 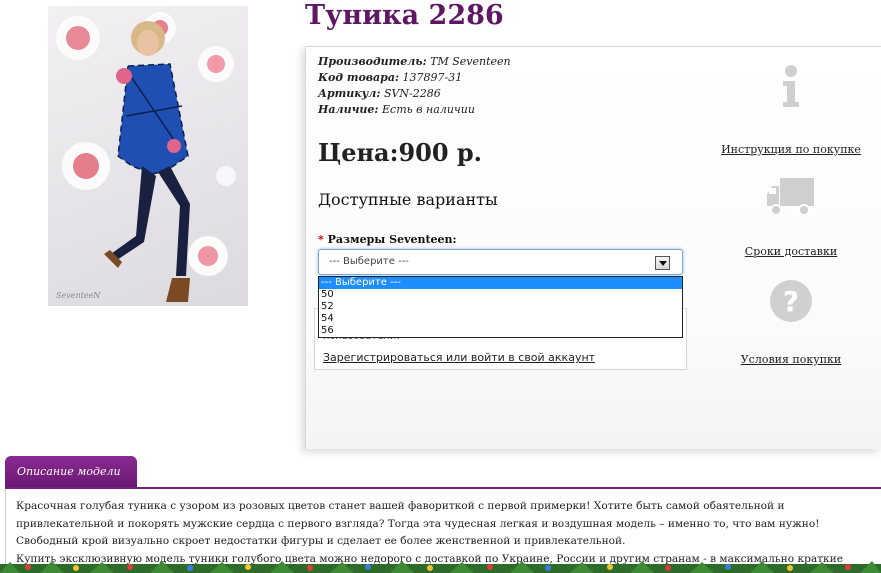 I want to click on instruction-block: Инструкция по покупке, so click(x=791, y=110).